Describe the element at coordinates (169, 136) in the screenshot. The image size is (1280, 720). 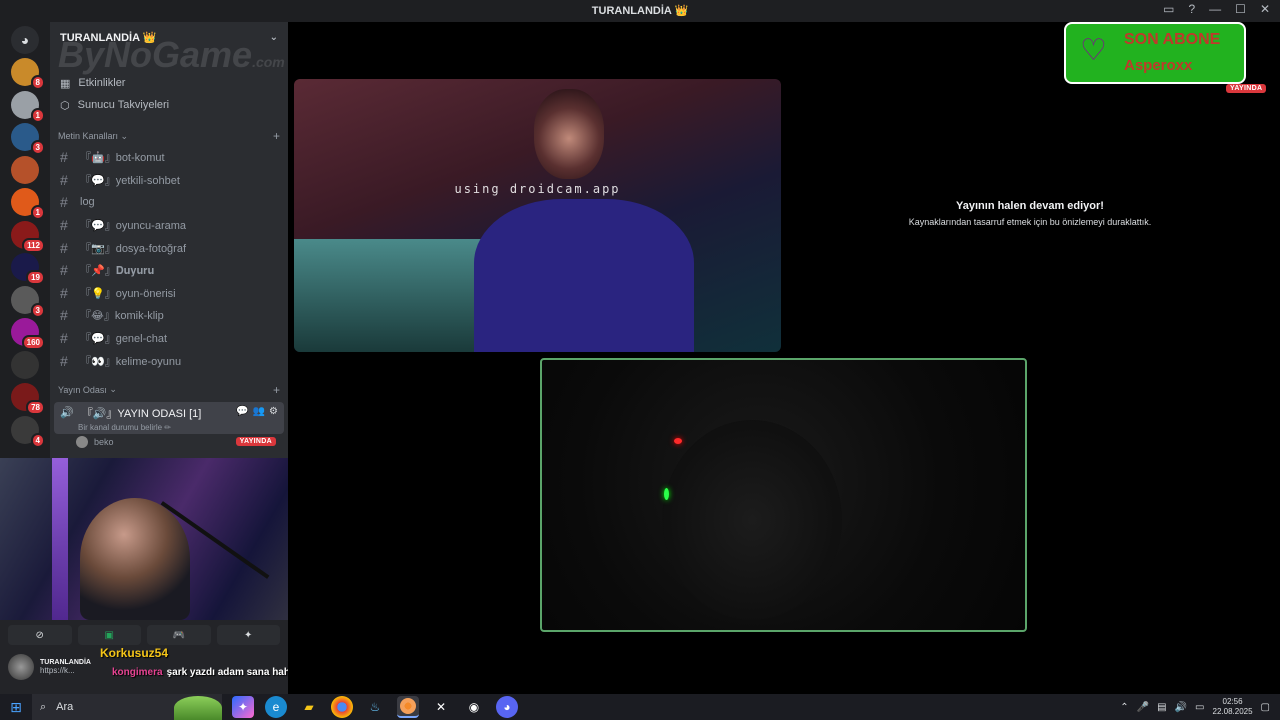
I see `category-text-channels: Metin Kanalları ⌄ +` at that location.